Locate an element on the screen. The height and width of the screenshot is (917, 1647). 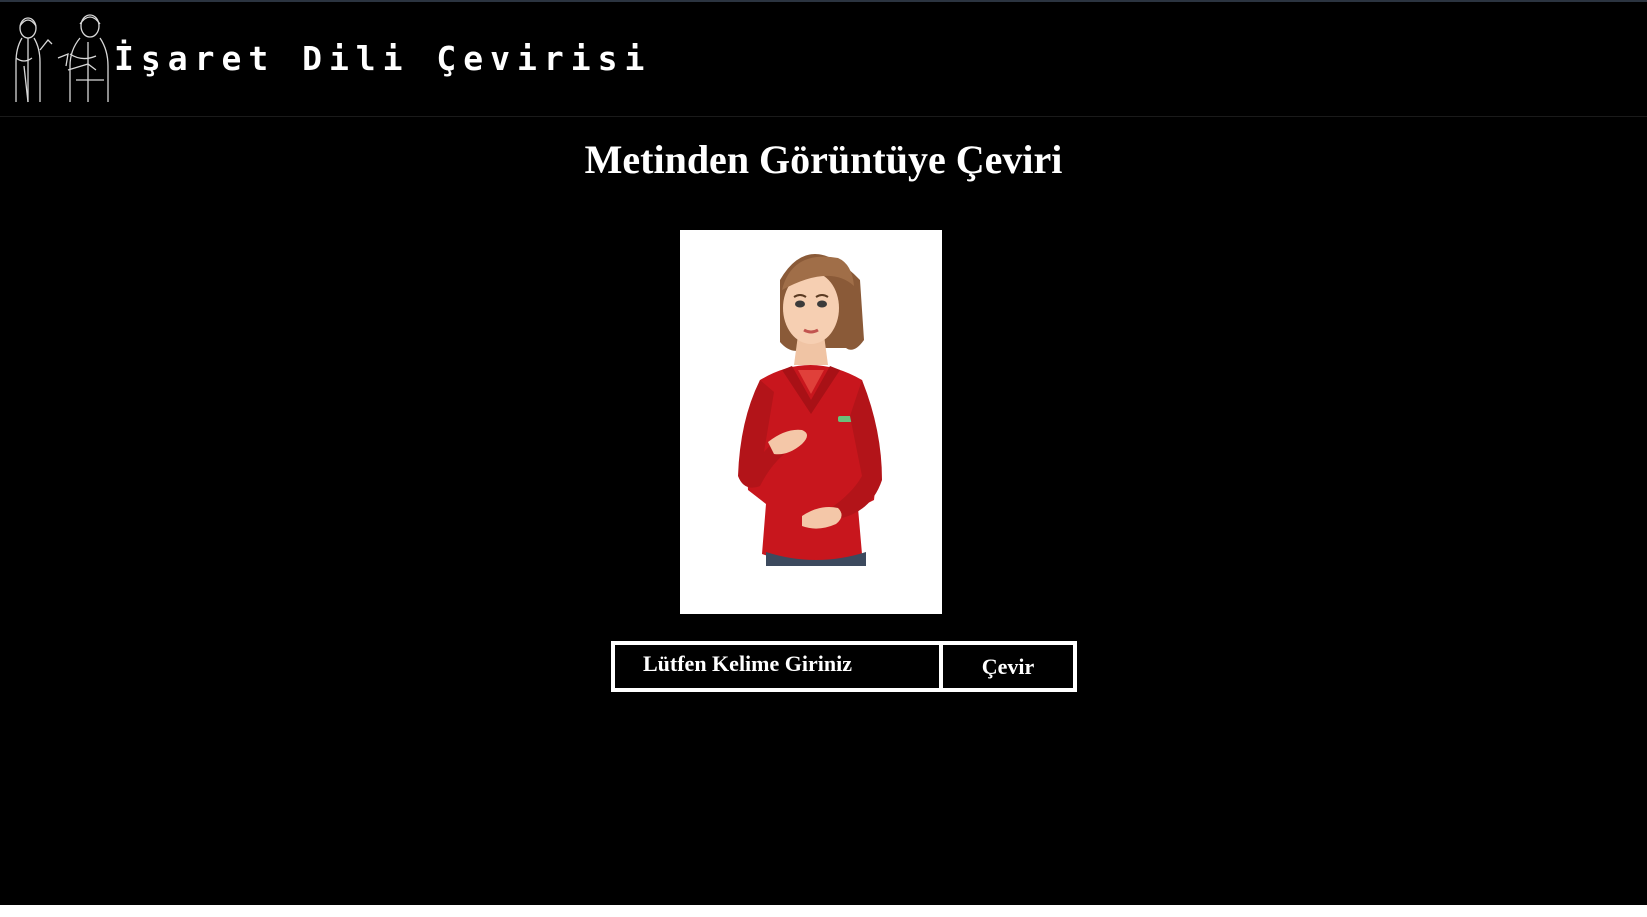
word-input is located at coordinates (779, 666).